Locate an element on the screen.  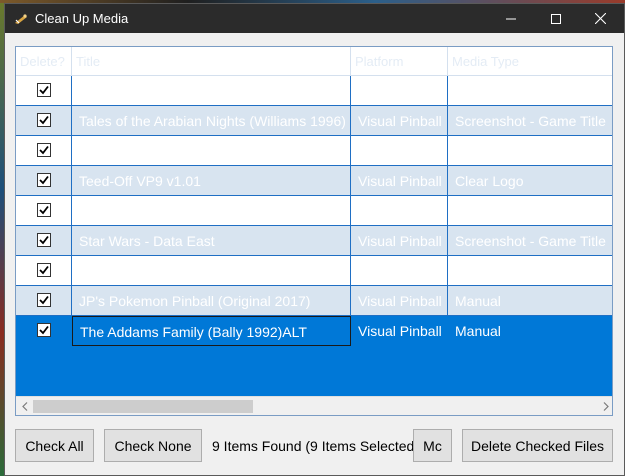
maximize-icon is located at coordinates (555, 18).